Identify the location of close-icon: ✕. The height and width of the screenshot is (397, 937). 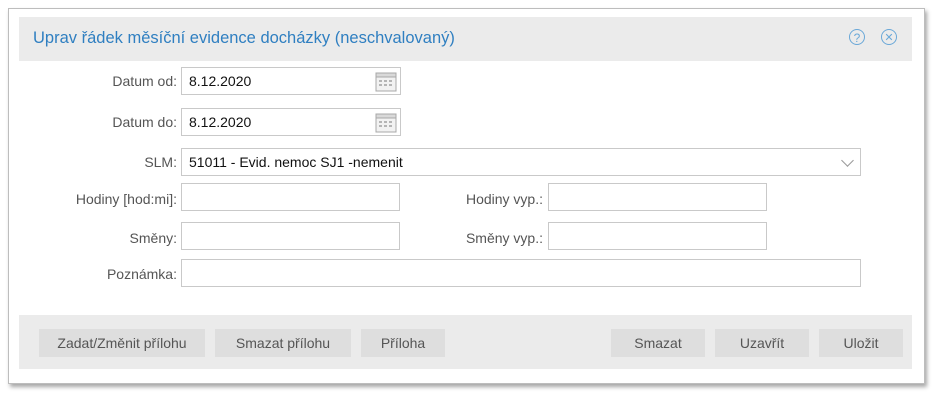
(889, 37).